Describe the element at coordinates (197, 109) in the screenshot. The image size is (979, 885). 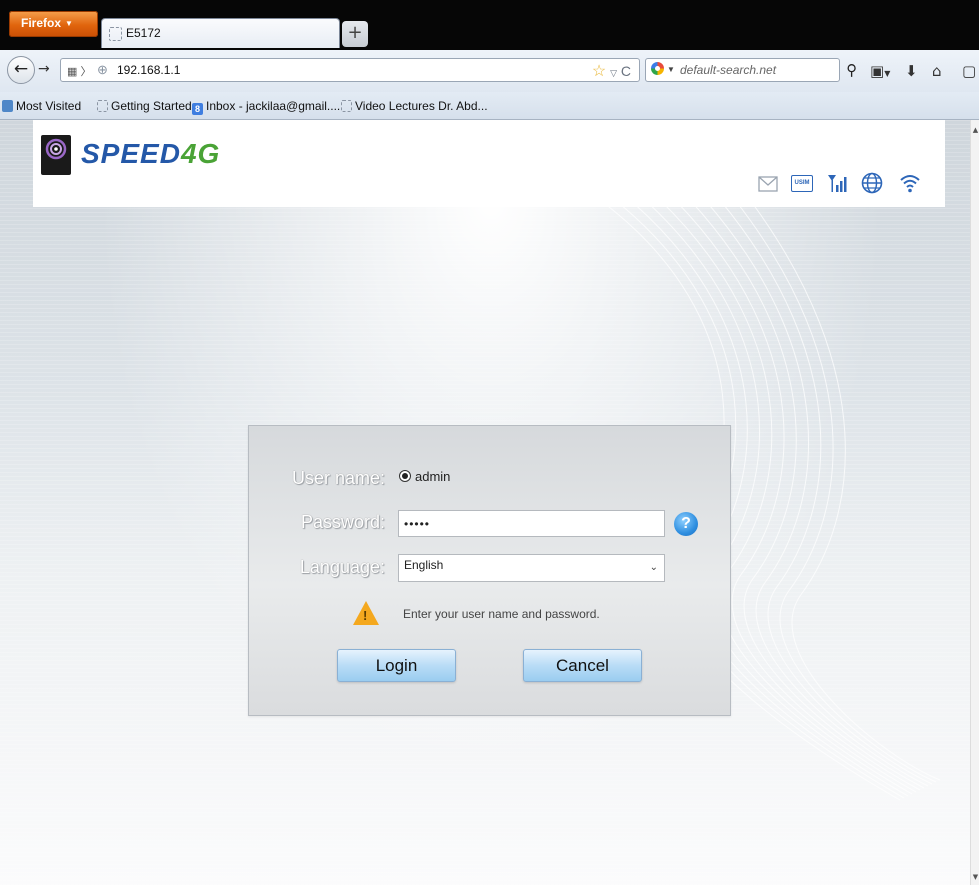
I see `gmail-icon: 8` at that location.